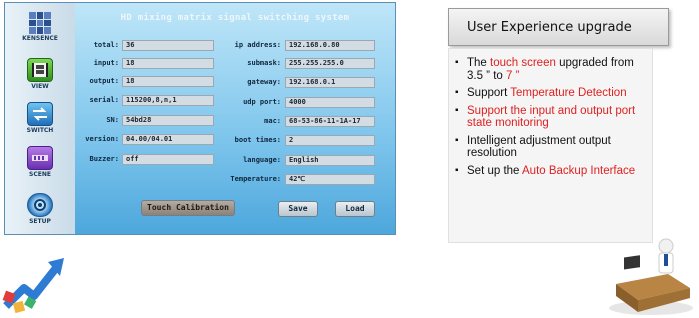 The image size is (699, 318). I want to click on total-field: 36, so click(168, 45).